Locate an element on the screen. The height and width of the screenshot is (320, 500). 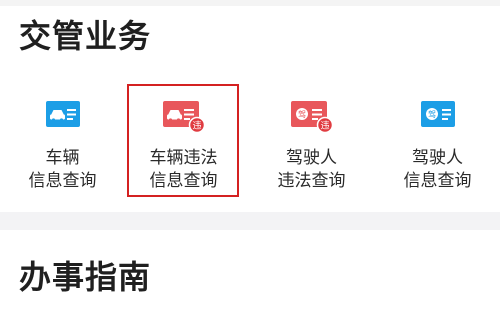
service-driver-violation: 驾 违 驾驶人 违法查询 is located at coordinates (311, 146).